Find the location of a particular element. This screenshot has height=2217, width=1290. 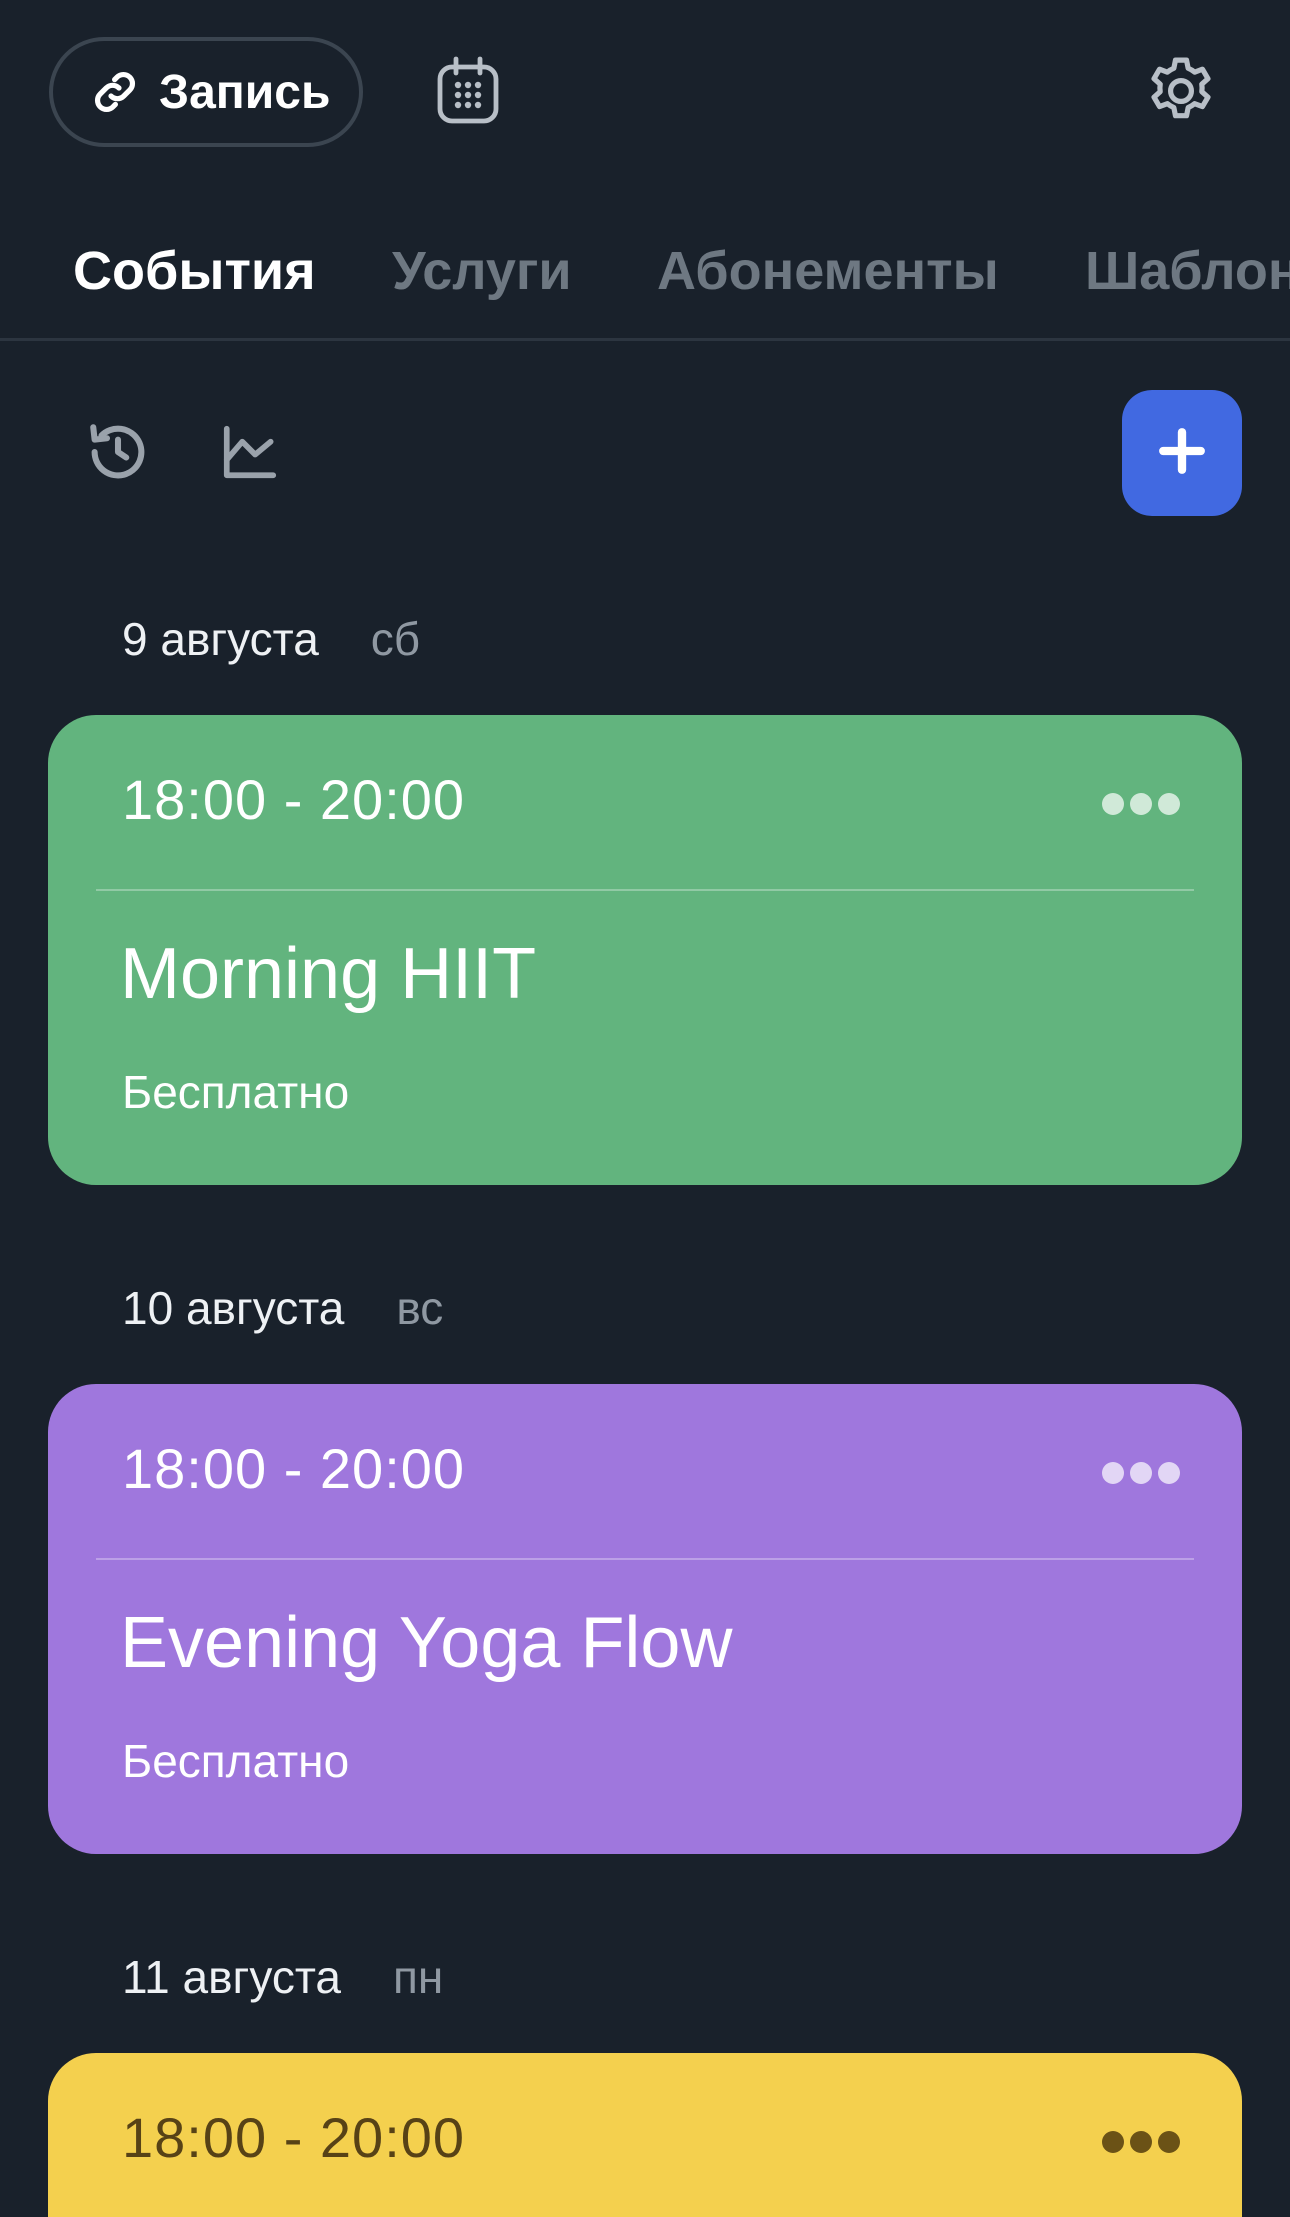

date-label: 9 августа is located at coordinates (220, 639).